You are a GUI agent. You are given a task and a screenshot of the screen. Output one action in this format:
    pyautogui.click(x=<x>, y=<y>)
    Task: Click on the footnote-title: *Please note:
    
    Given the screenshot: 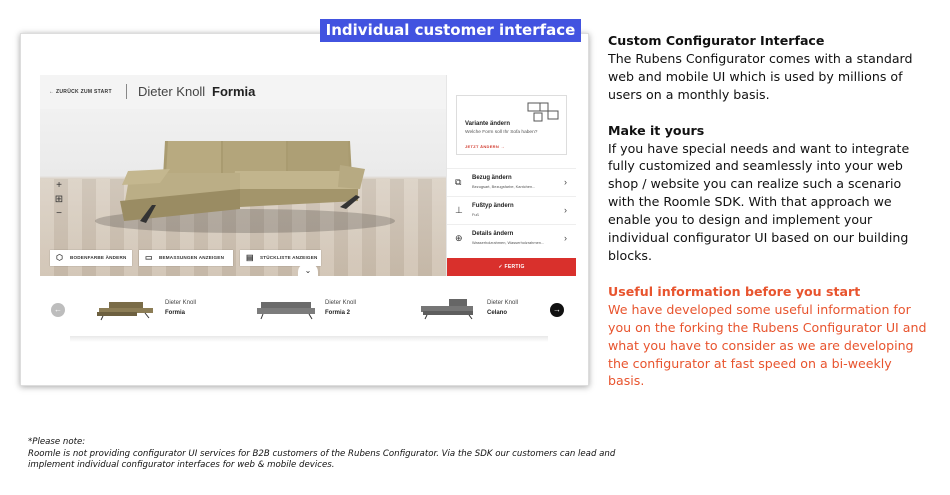 What is the action you would take?
    pyautogui.click(x=57, y=442)
    